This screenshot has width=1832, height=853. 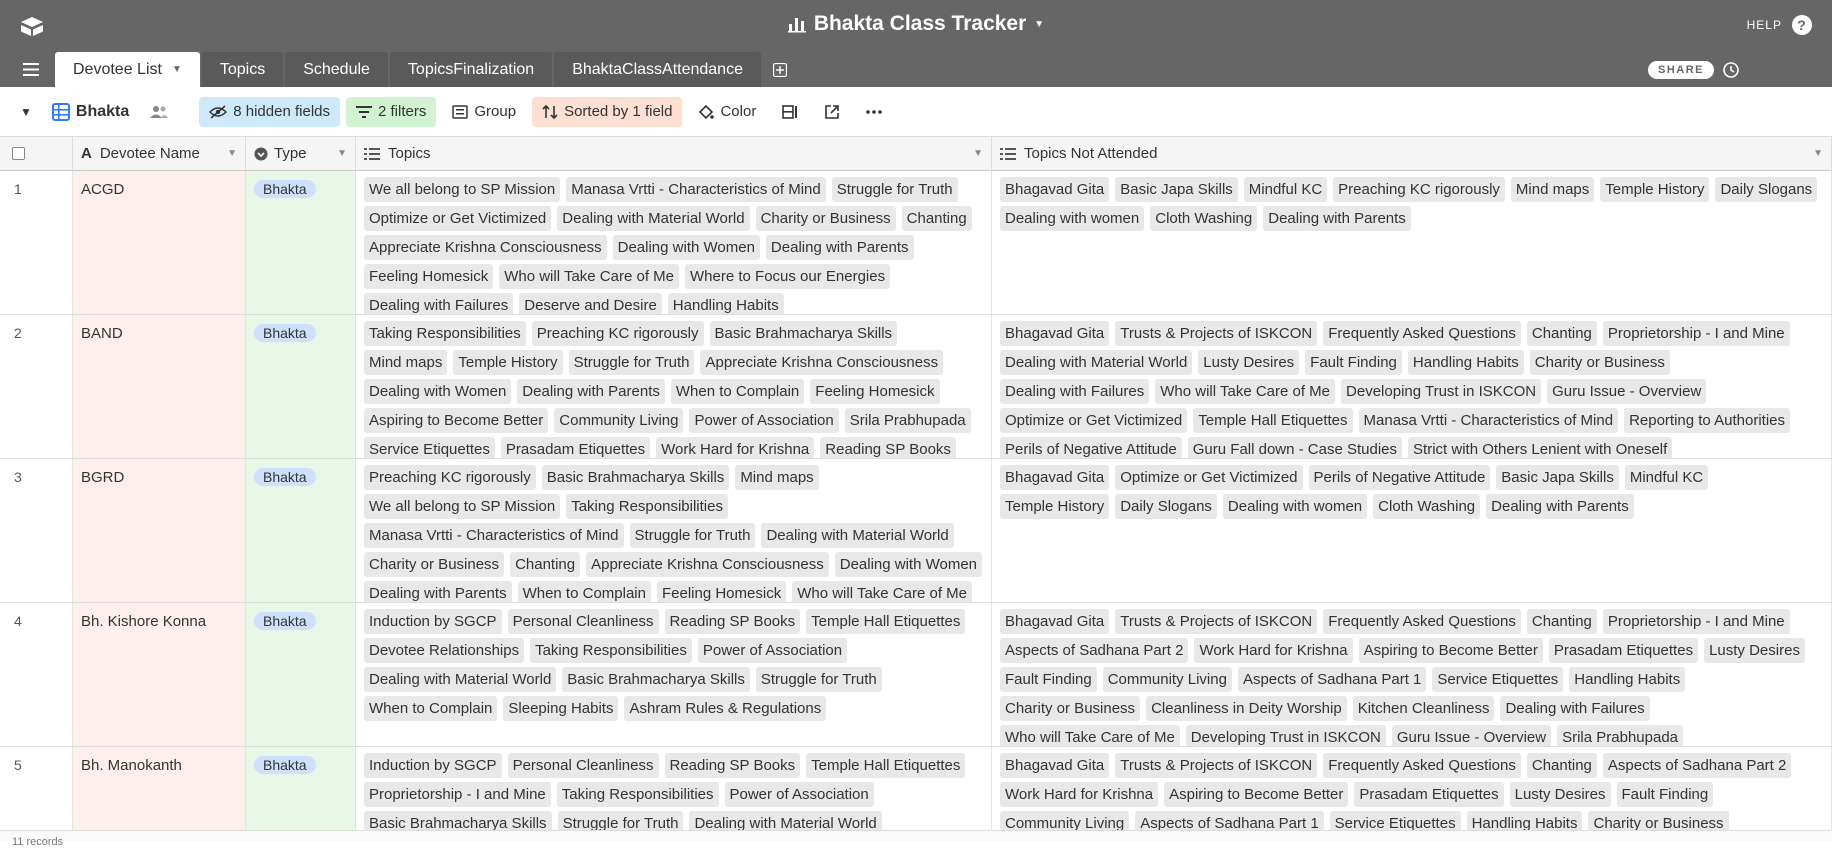 I want to click on column-header-type: Type ▼, so click(x=301, y=154).